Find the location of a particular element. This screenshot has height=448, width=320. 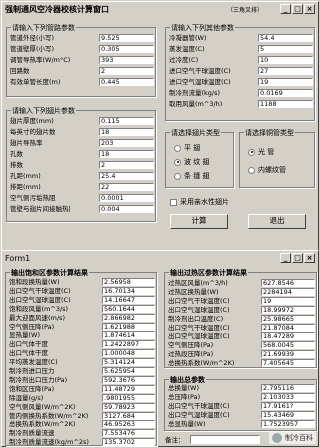

calculate-button: 计算 is located at coordinates (199, 221).